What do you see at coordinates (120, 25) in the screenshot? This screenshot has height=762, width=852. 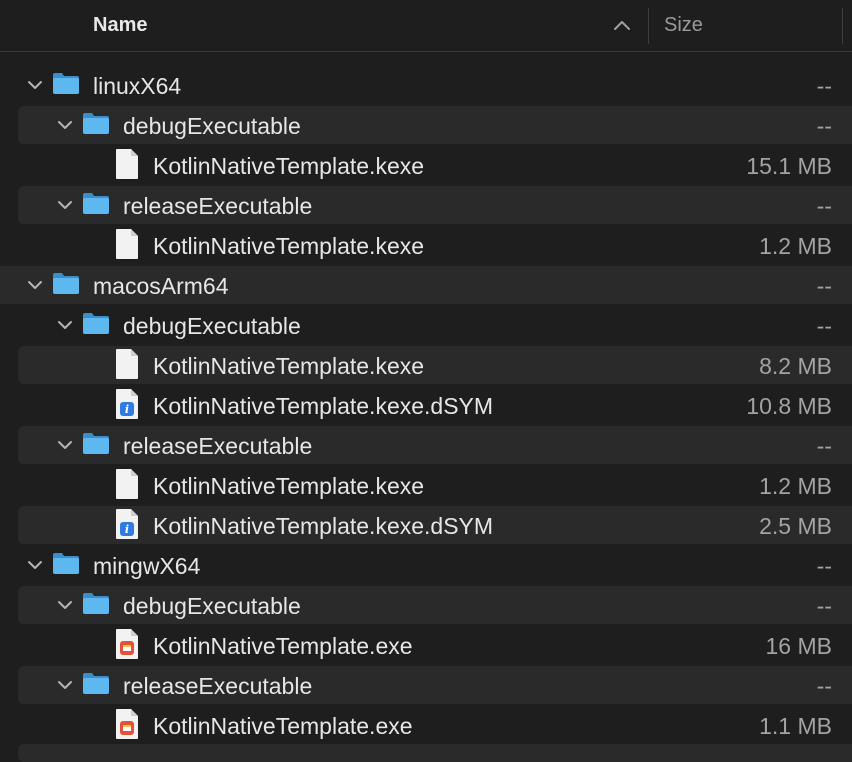 I see `name-column-header: Name` at bounding box center [120, 25].